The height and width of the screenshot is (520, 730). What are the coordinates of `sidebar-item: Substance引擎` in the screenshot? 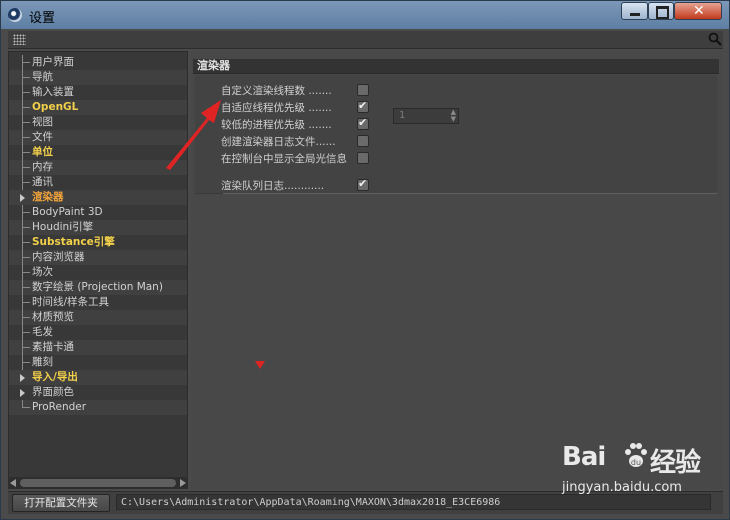 It's located at (98, 242).